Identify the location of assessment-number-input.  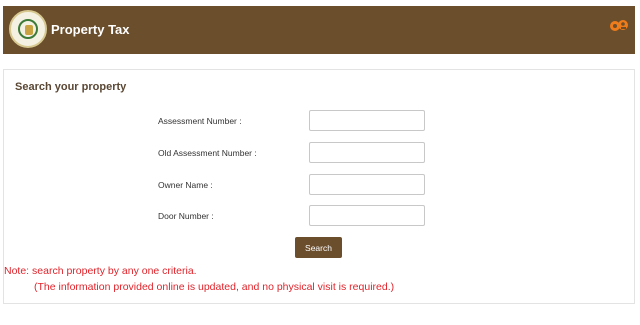
(367, 120).